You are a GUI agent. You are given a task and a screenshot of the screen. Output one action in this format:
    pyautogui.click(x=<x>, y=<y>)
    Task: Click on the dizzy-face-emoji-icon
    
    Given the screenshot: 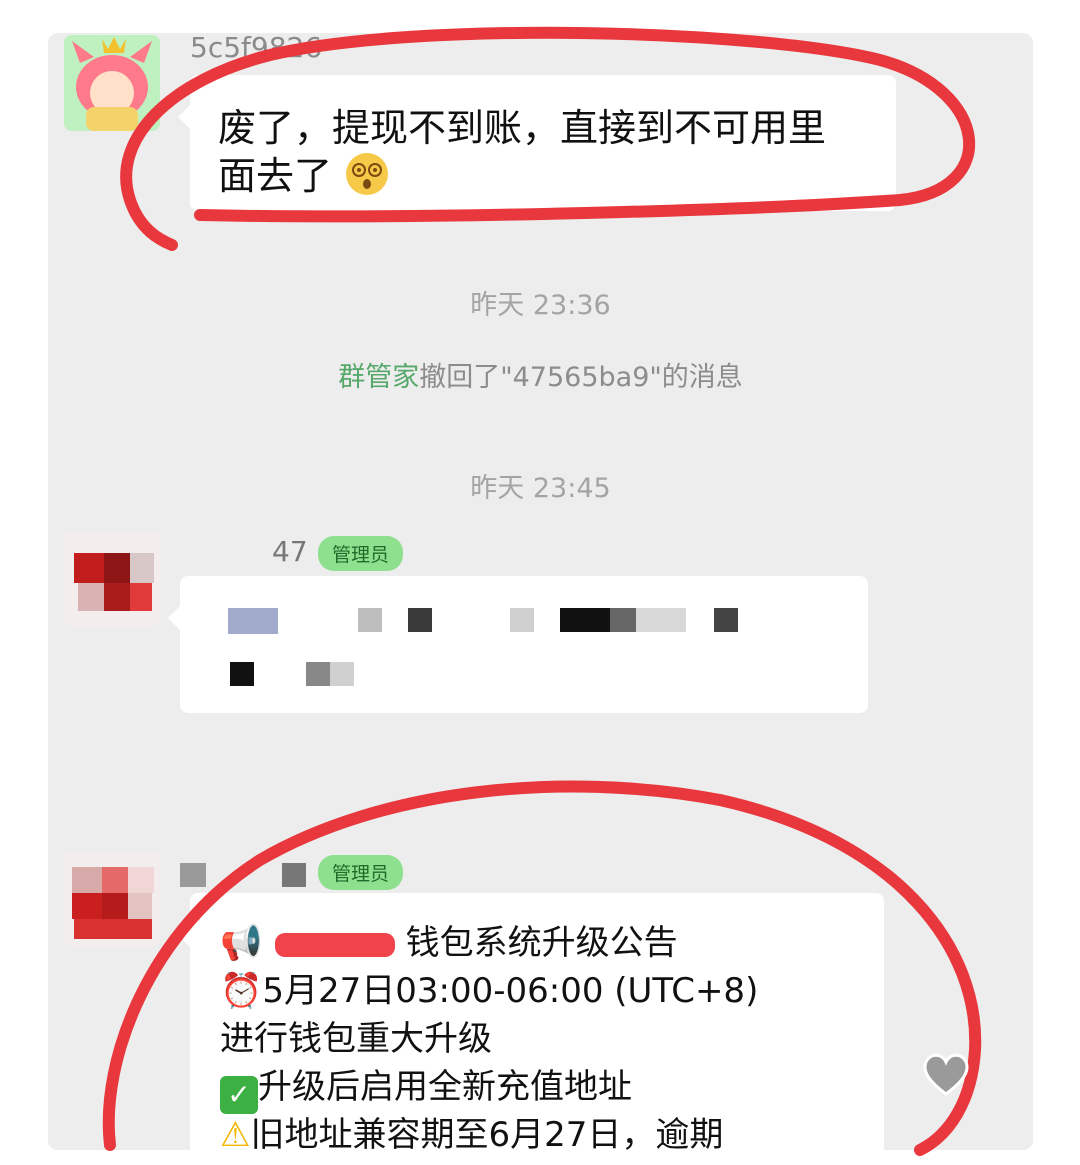 What is the action you would take?
    pyautogui.click(x=367, y=174)
    